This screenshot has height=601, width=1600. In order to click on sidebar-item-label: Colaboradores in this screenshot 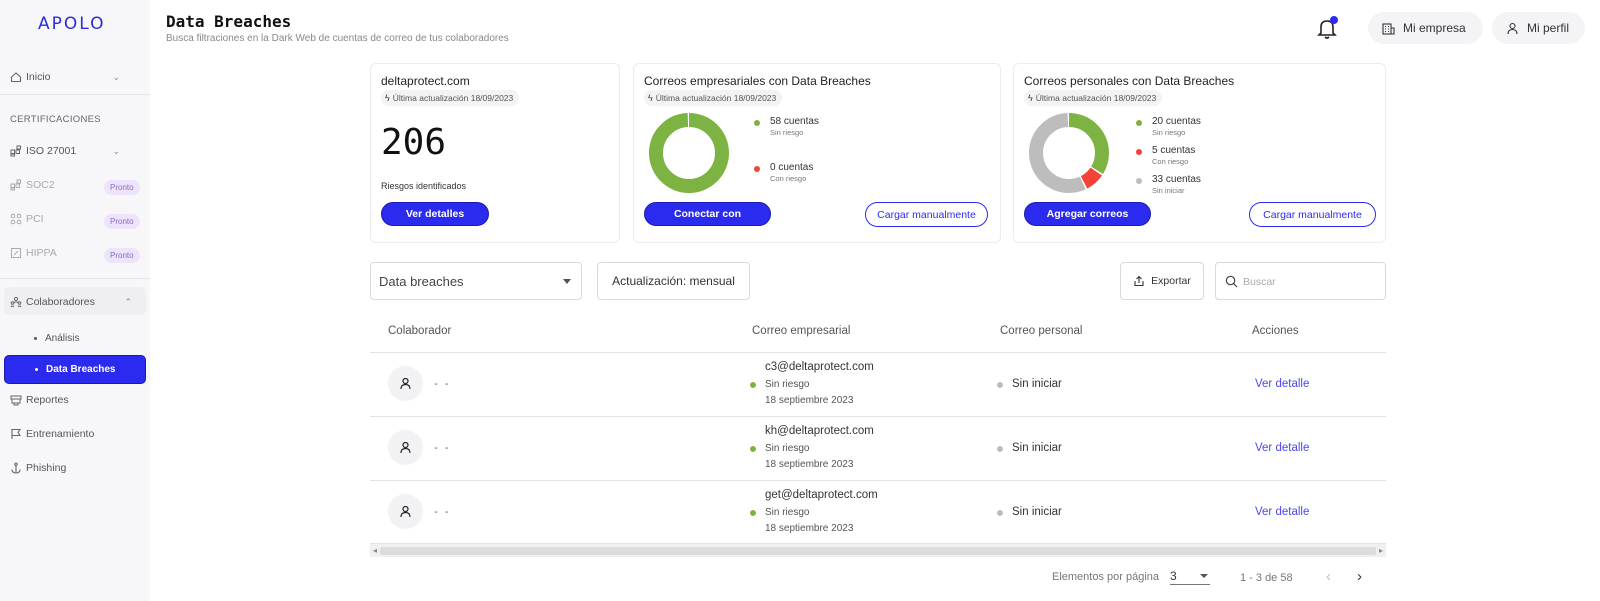, I will do `click(60, 302)`.